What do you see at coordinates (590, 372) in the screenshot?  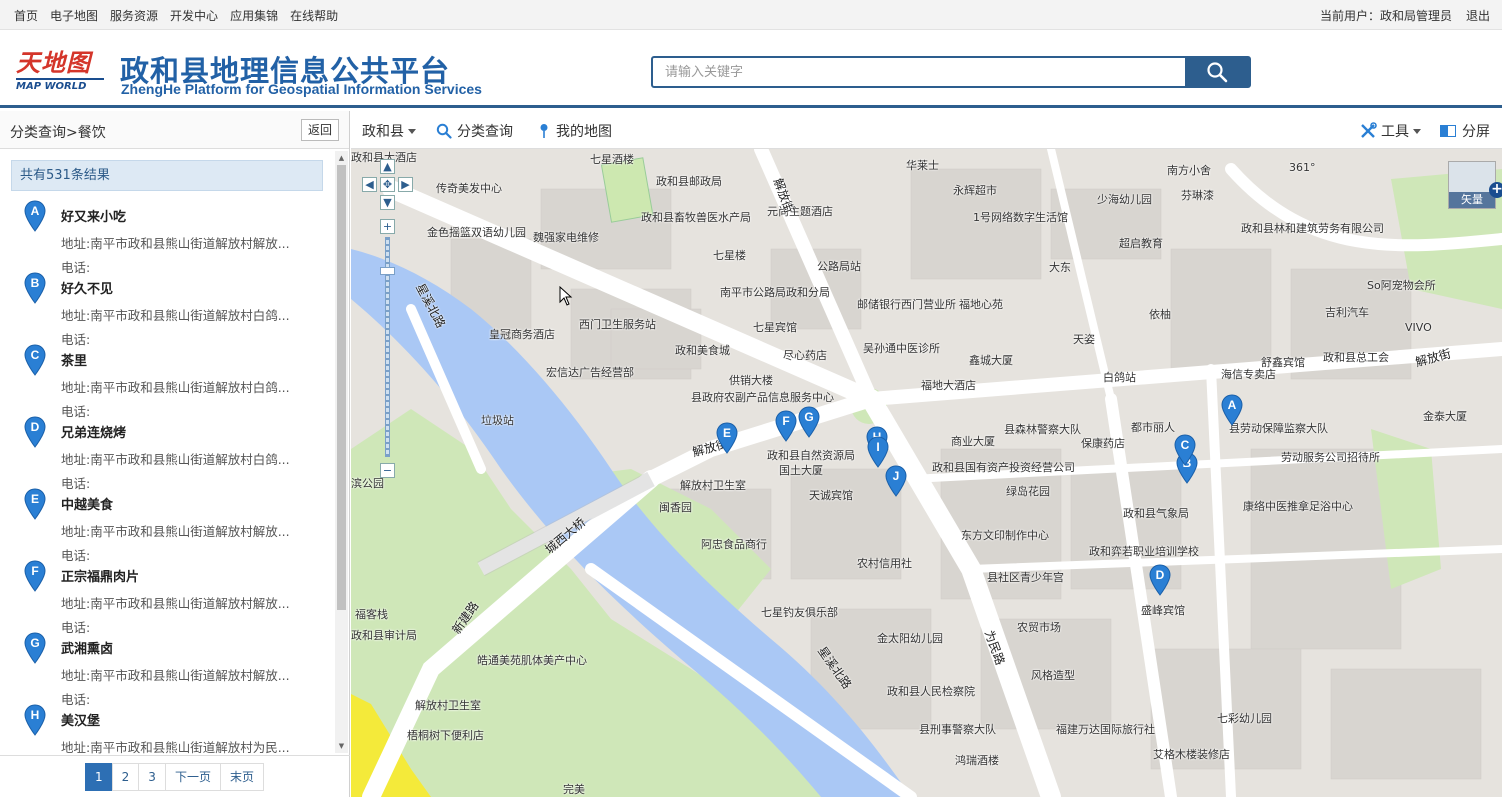 I see `map-poi-label: 宏信达广告经营部` at bounding box center [590, 372].